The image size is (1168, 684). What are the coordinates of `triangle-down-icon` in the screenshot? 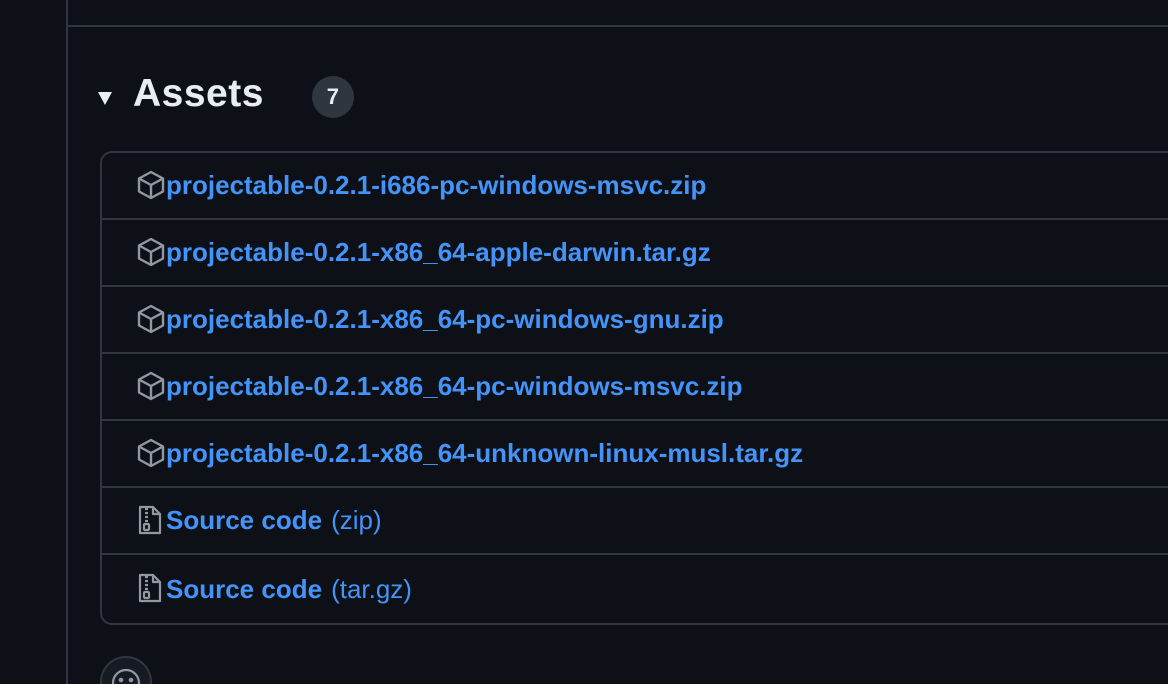 It's located at (105, 98).